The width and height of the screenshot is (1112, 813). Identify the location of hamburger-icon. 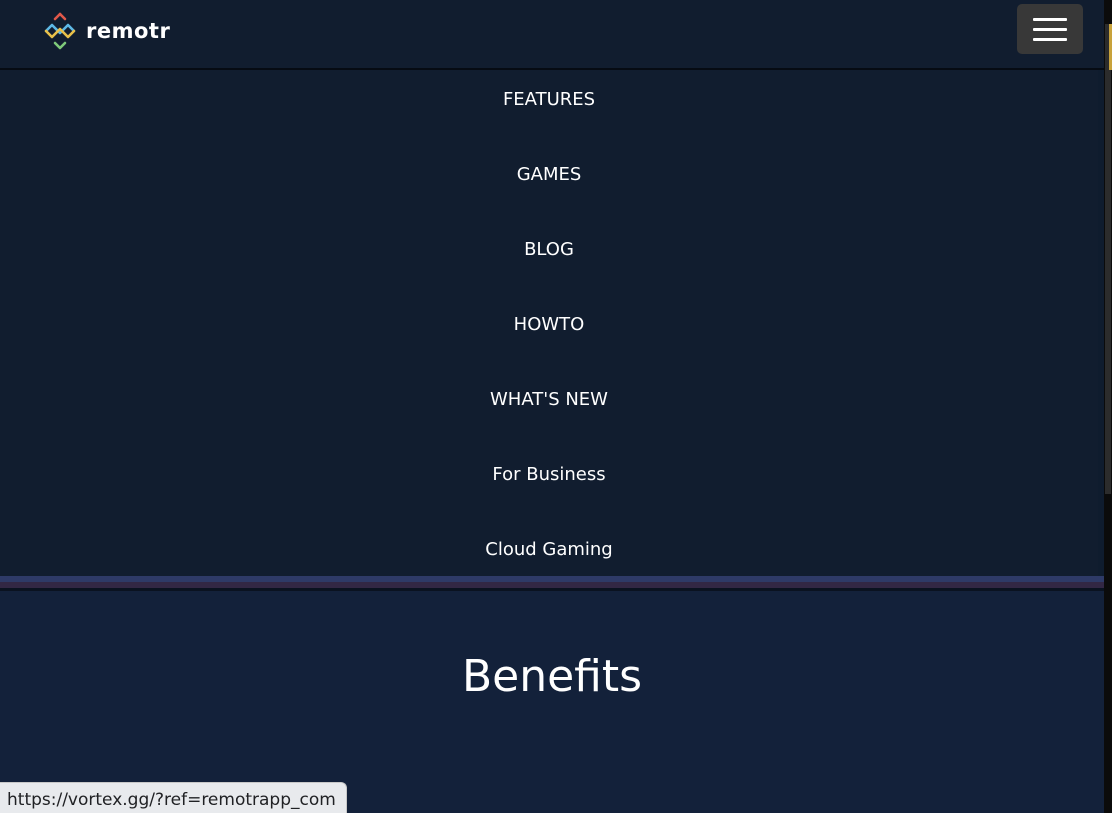
(1050, 19).